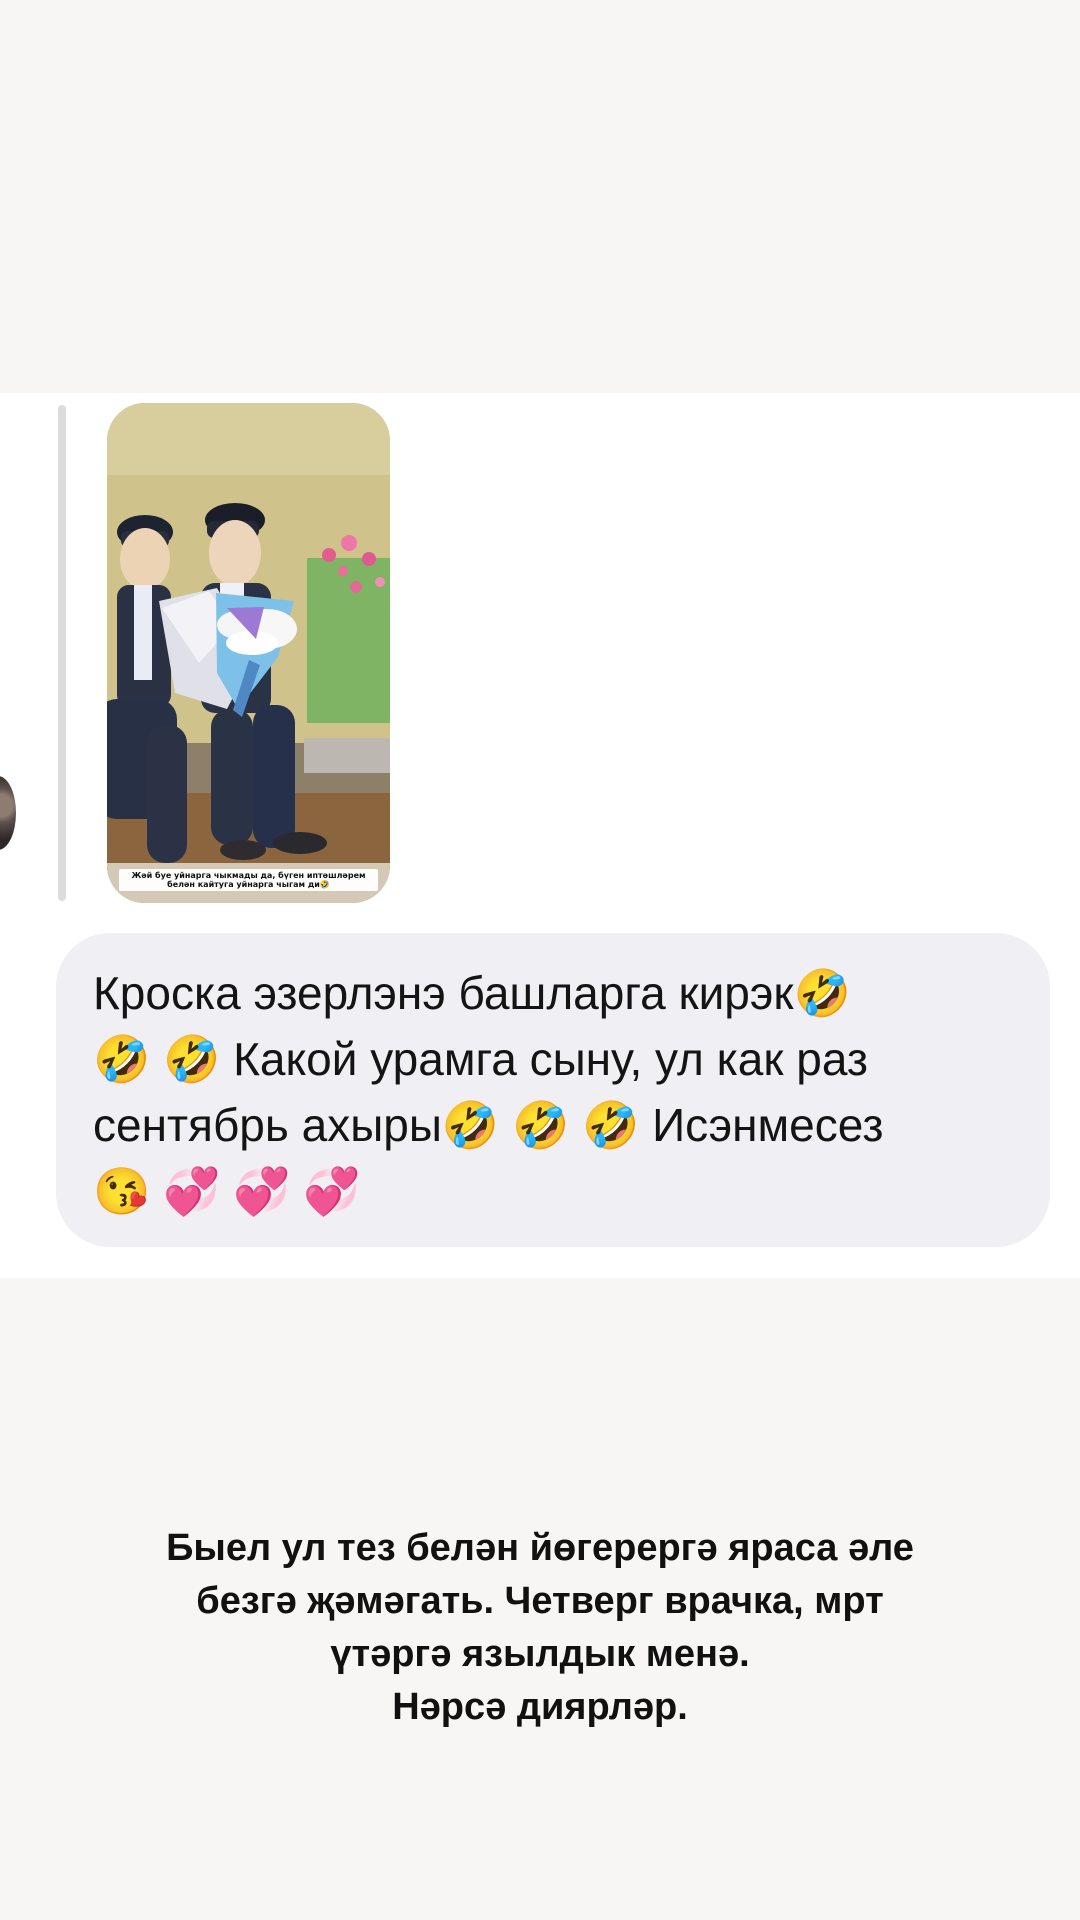  I want to click on photo-image, so click(248, 653).